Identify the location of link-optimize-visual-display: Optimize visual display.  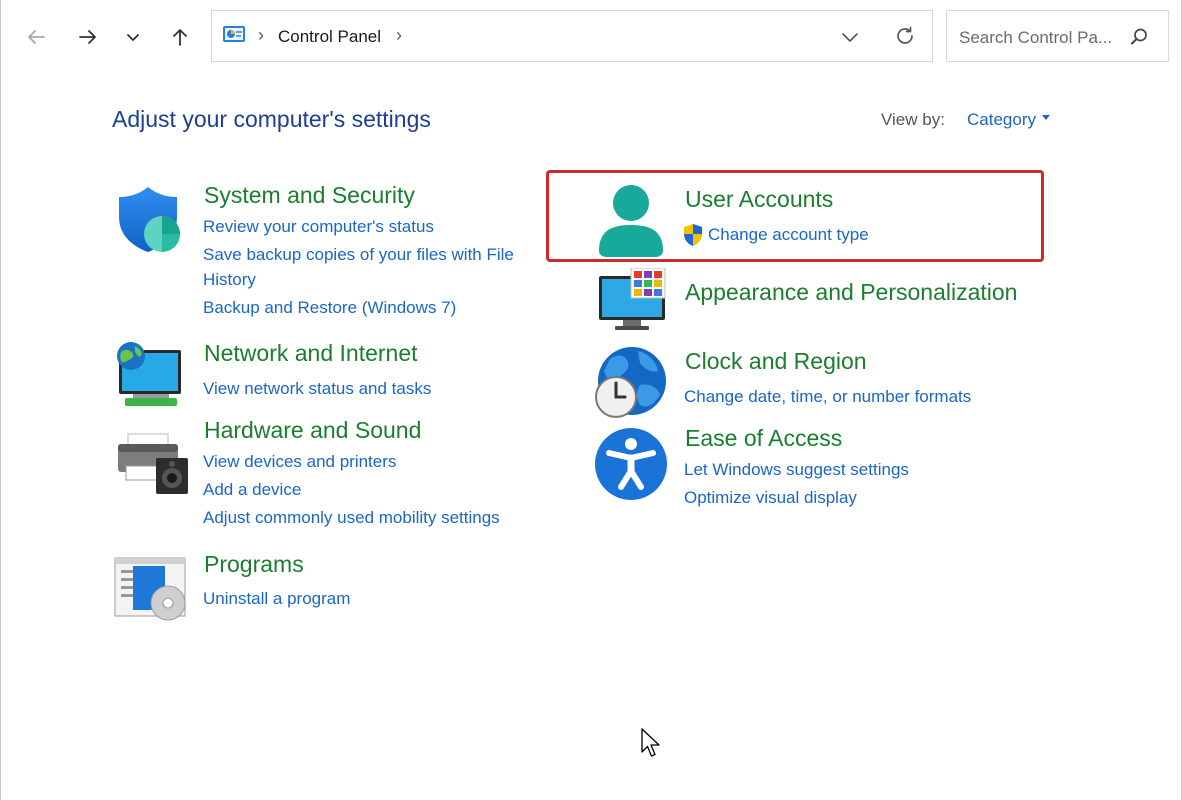
(770, 497).